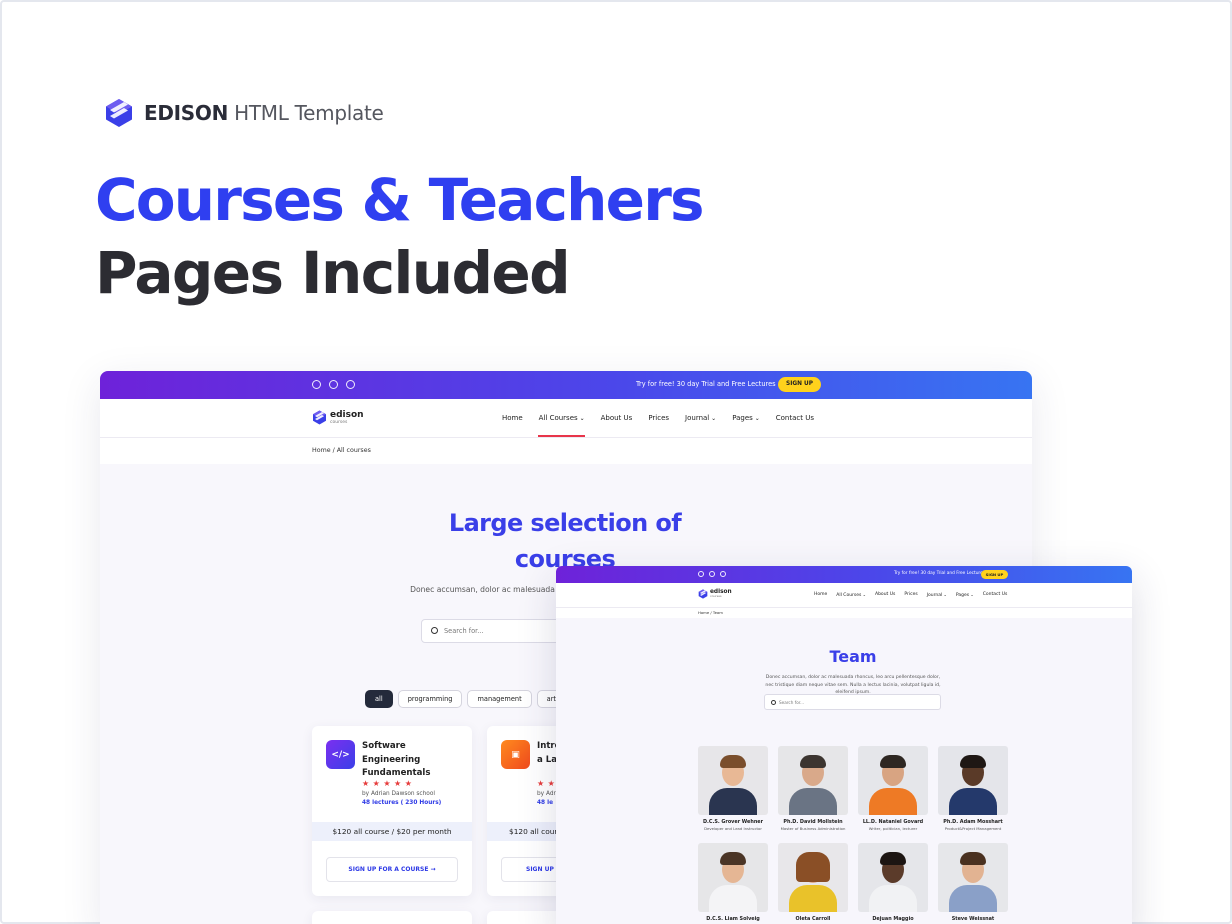  I want to click on brand-name-rest: HTML Template, so click(309, 113).